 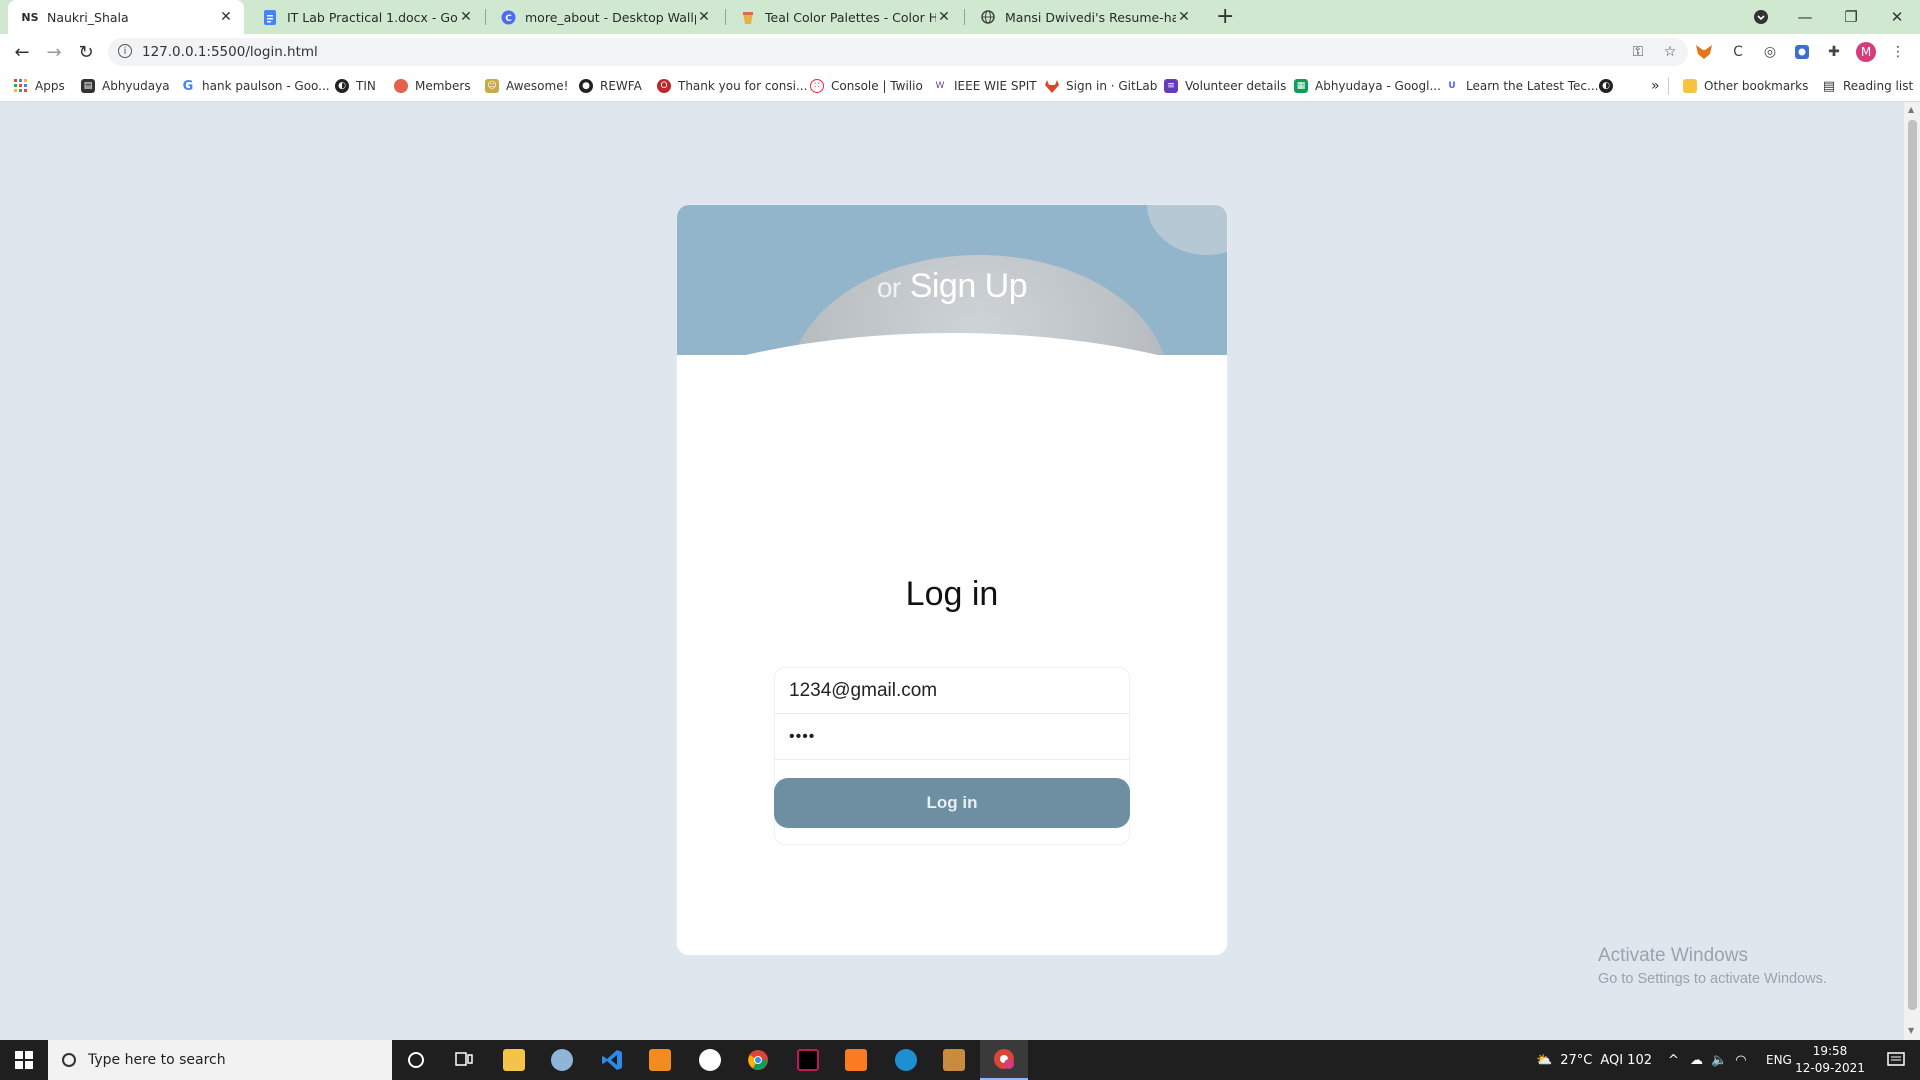 I want to click on tab-it-lab-practical: IT Lab Practical 1.docx - Google Docs ✕, so click(x=366, y=17).